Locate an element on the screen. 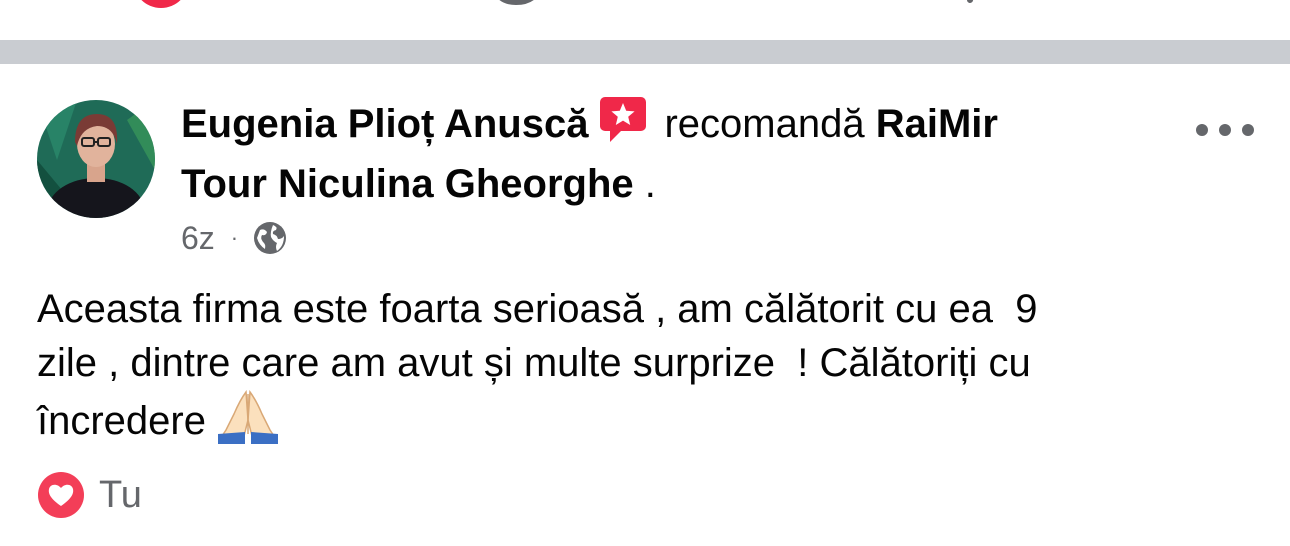 The height and width of the screenshot is (546, 1290). page-name-part2: Tour Niculina Gheorghe is located at coordinates (407, 184).